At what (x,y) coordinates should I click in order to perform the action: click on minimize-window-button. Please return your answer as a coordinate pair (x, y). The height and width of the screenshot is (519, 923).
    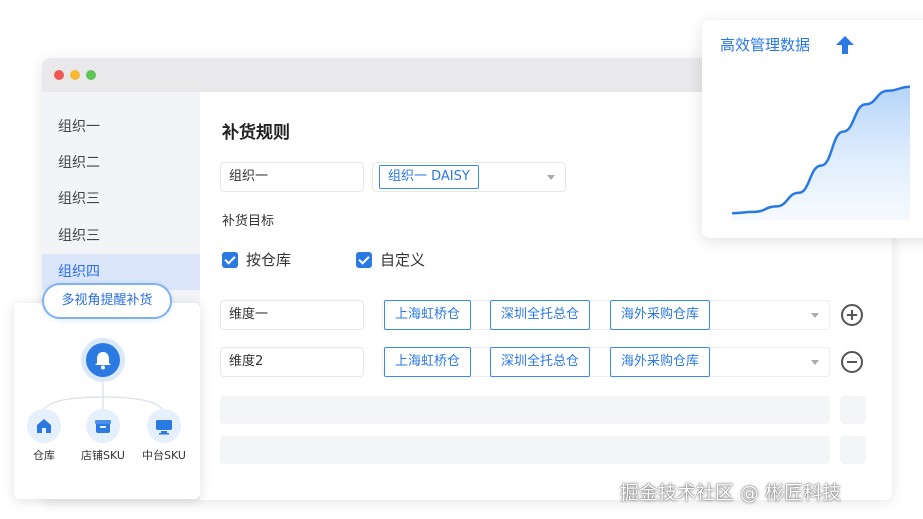
    Looking at the image, I should click on (75, 75).